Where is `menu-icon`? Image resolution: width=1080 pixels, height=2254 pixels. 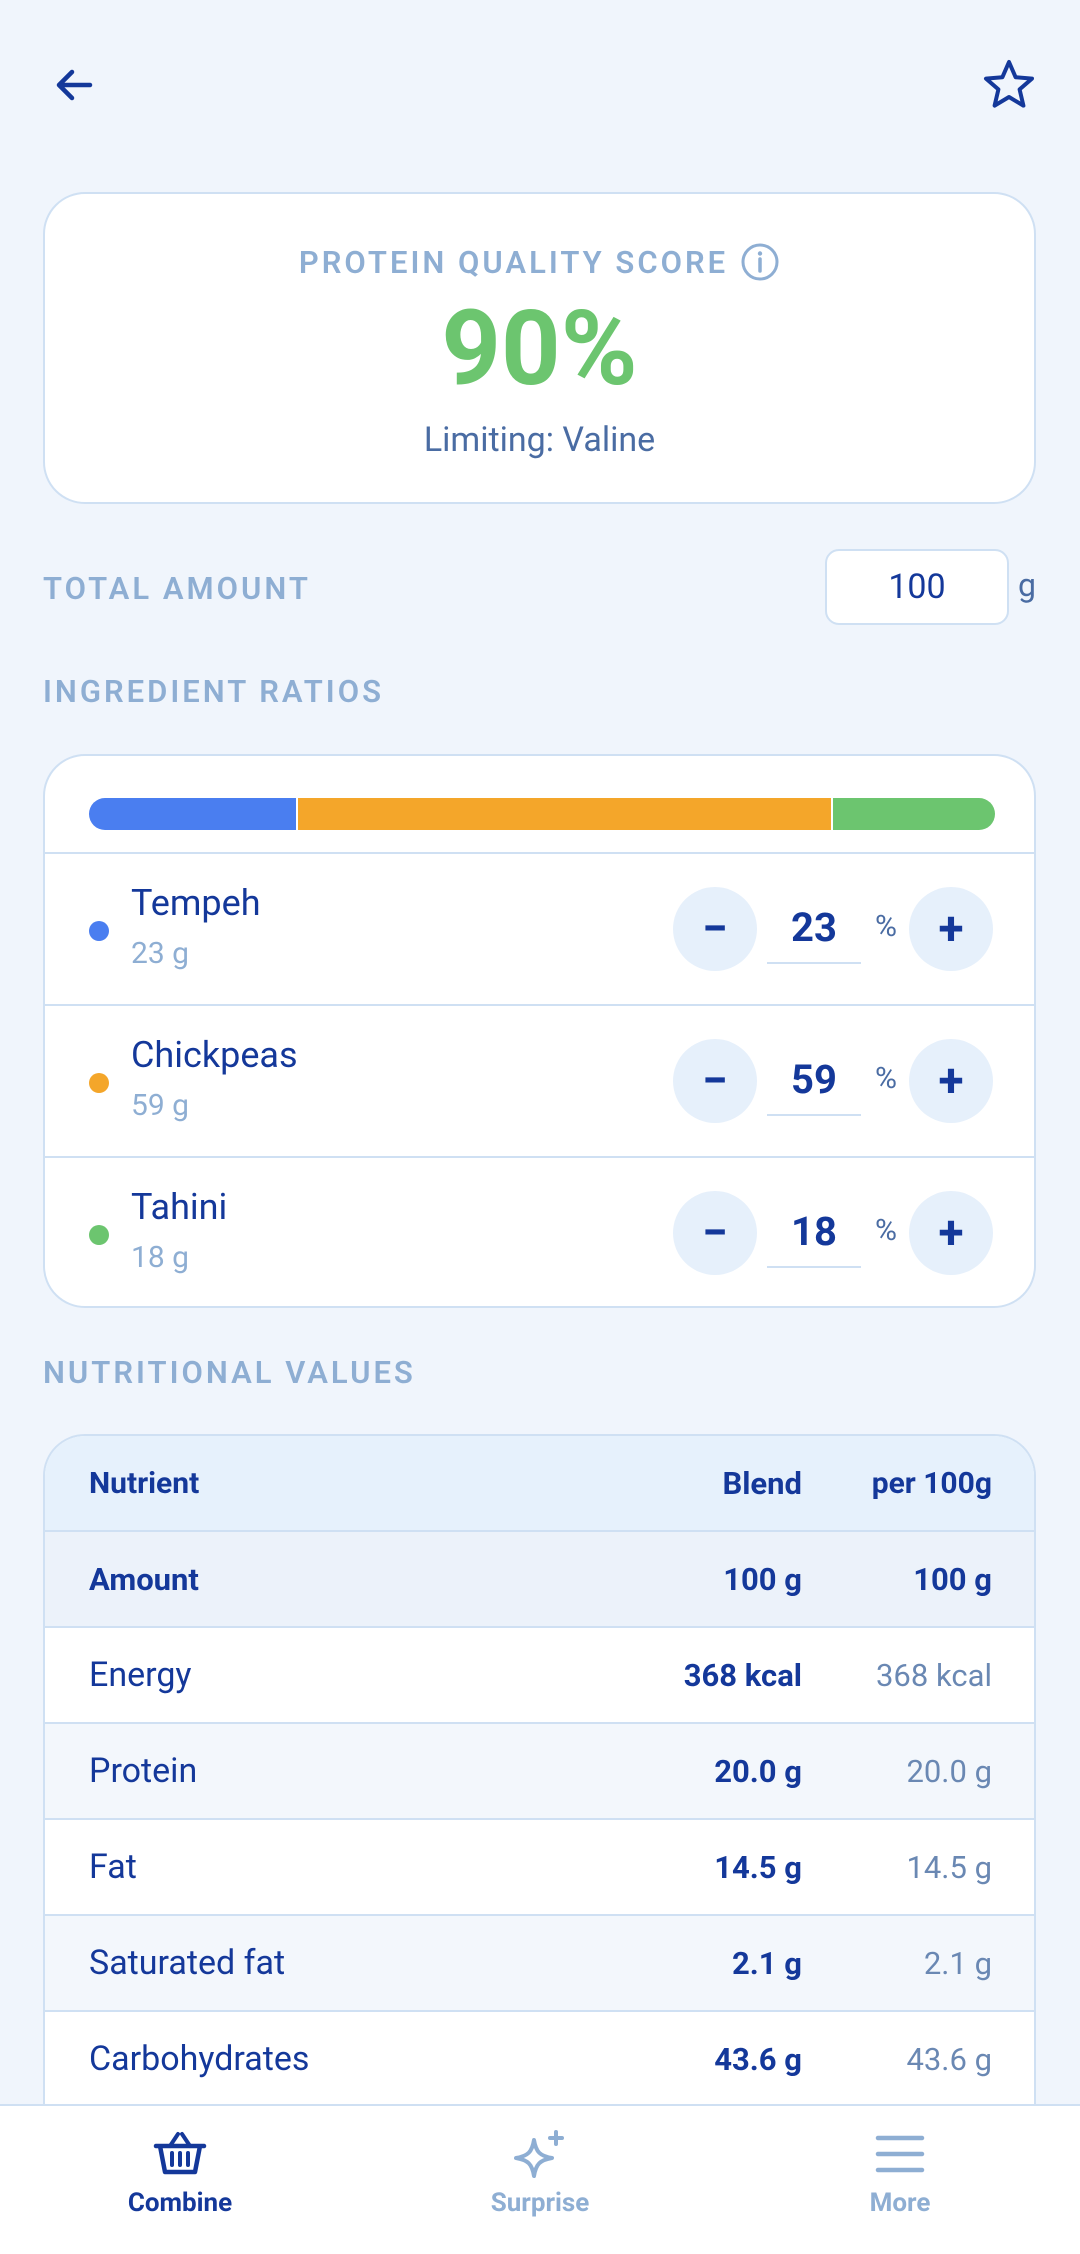 menu-icon is located at coordinates (900, 2154).